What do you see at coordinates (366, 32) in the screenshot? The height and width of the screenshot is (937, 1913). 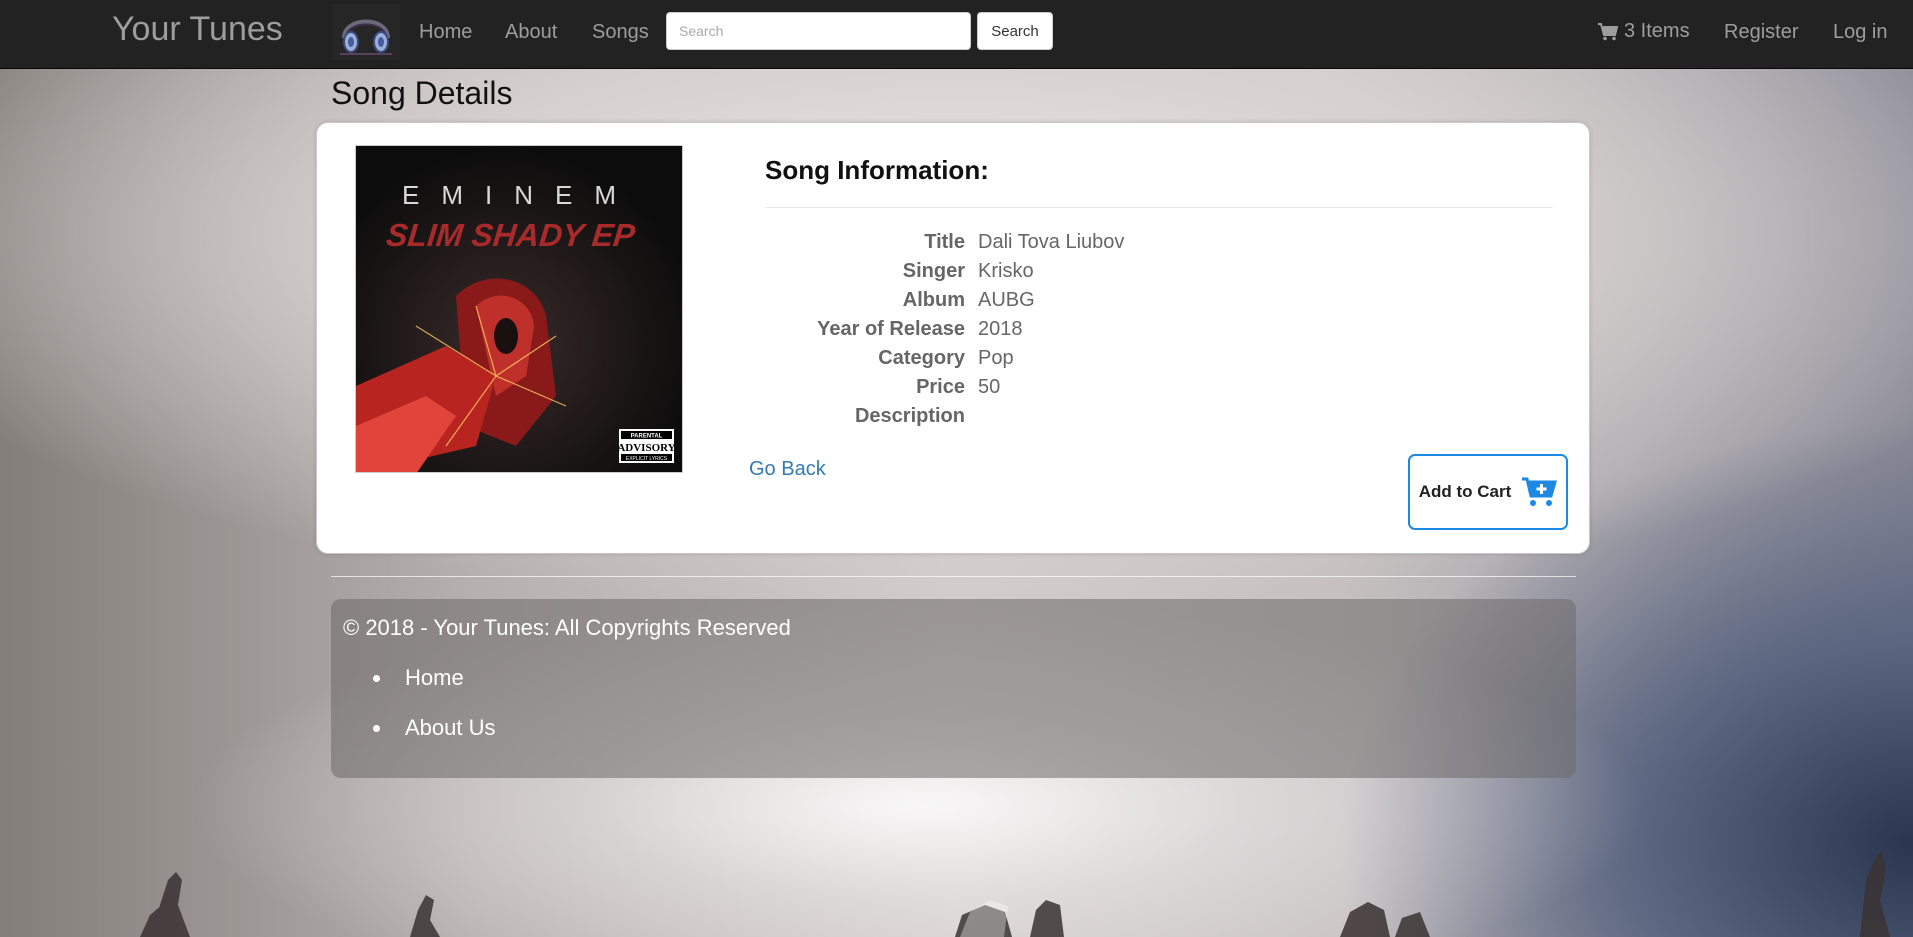 I see `headphones-icon` at bounding box center [366, 32].